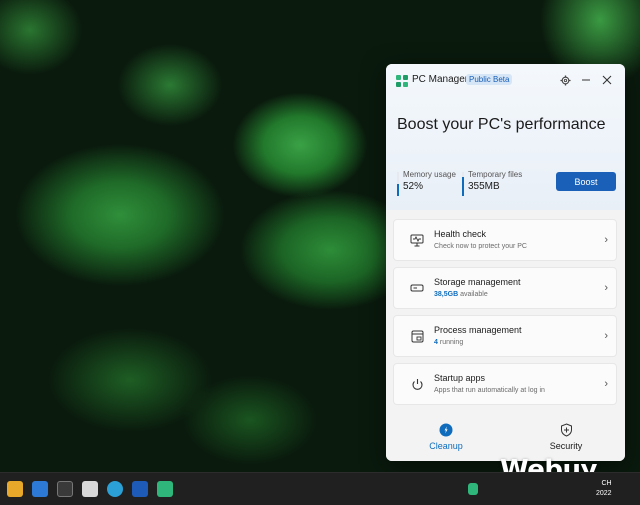 This screenshot has height=505, width=640. What do you see at coordinates (417, 288) in the screenshot?
I see `storage-icon` at bounding box center [417, 288].